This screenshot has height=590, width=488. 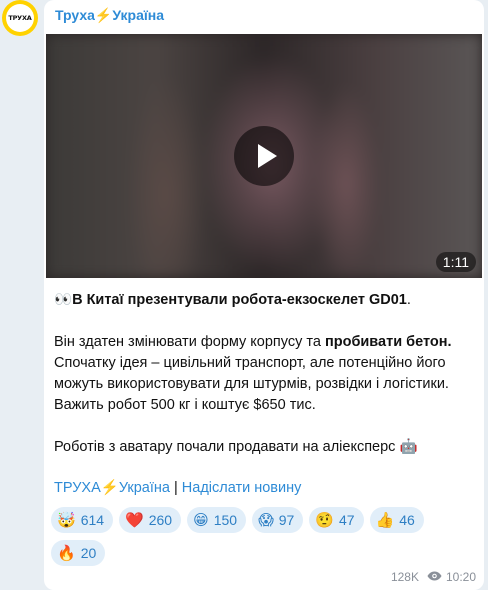 I want to click on reaction-count: 260, so click(x=160, y=520).